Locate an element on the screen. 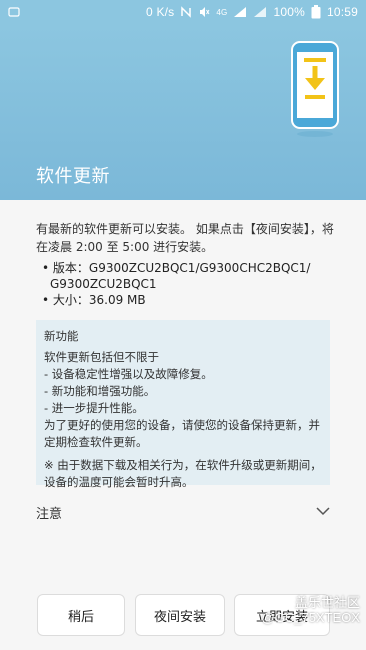 The image size is (366, 650). night-install-button: 夜间安装 is located at coordinates (180, 615).